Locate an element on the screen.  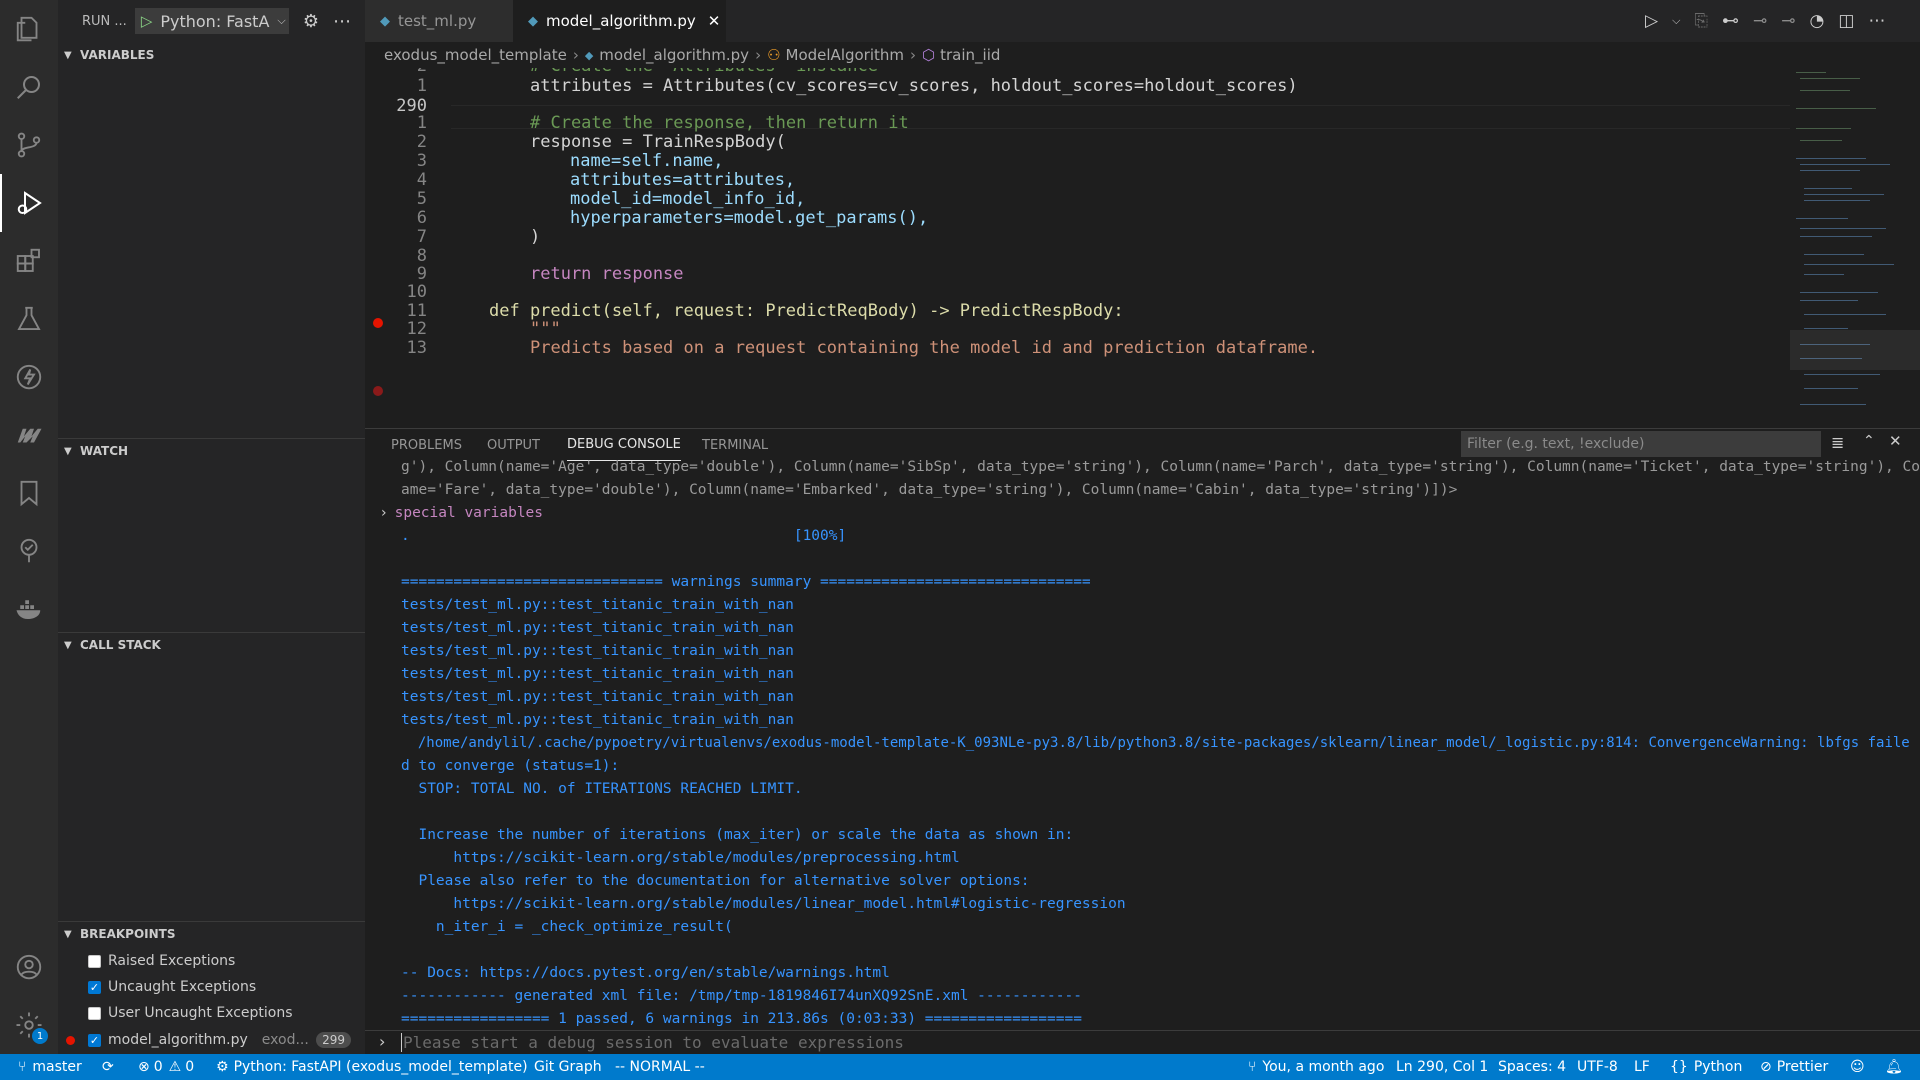
filter-input: Filter (e.g. text, !exclude) is located at coordinates (1641, 444).